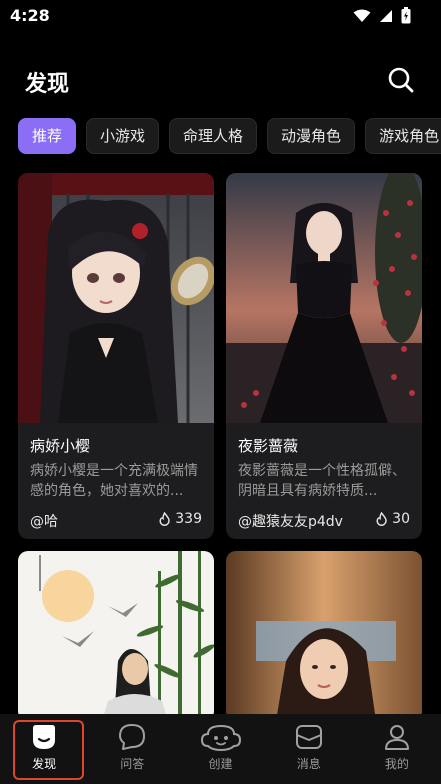 This screenshot has width=441, height=784. I want to click on chat-bubble-icon, so click(132, 737).